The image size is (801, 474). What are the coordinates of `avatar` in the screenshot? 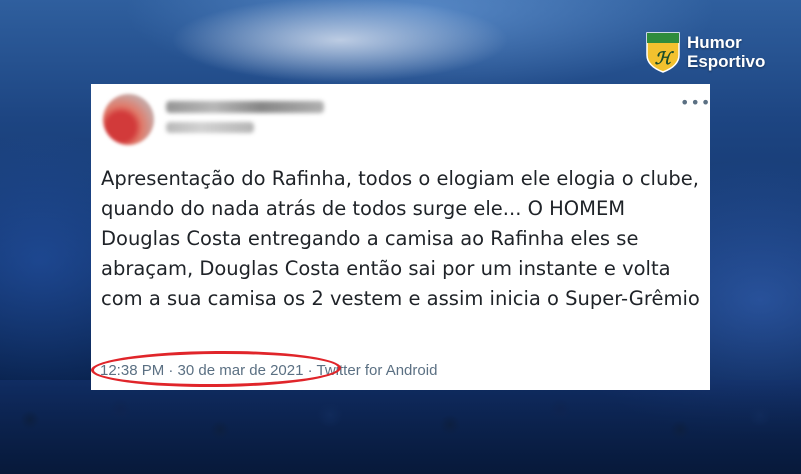 It's located at (128, 119).